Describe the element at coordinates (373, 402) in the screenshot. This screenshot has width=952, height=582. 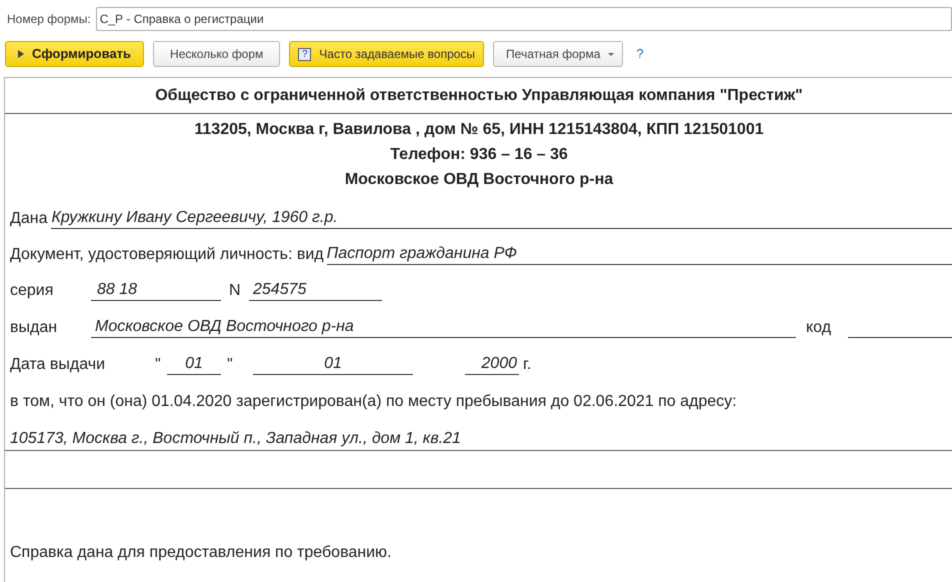
I see `statement-text: в том, что он (она) 01.04.2020 зарегистрирован(а) по месту пребывания до 02.06.2021 по адресу:` at that location.